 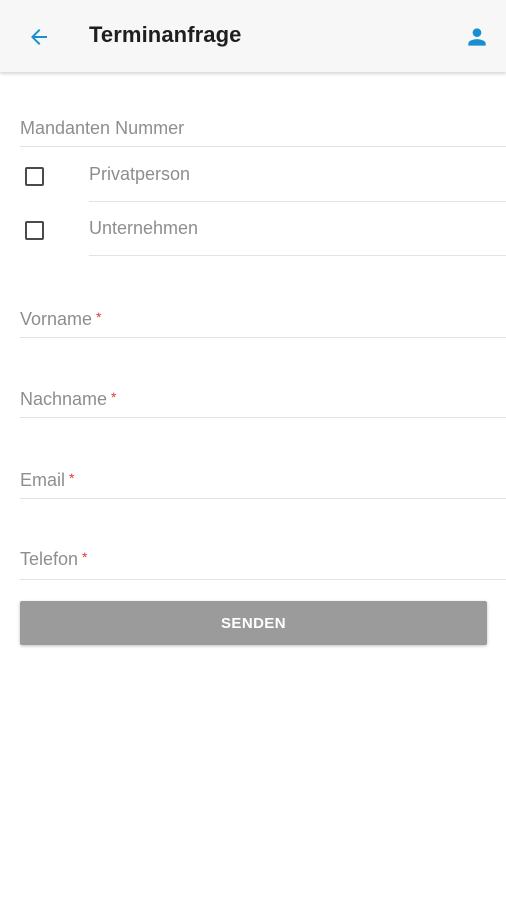 What do you see at coordinates (56, 319) in the screenshot?
I see `first-name-label-text: Vorname` at bounding box center [56, 319].